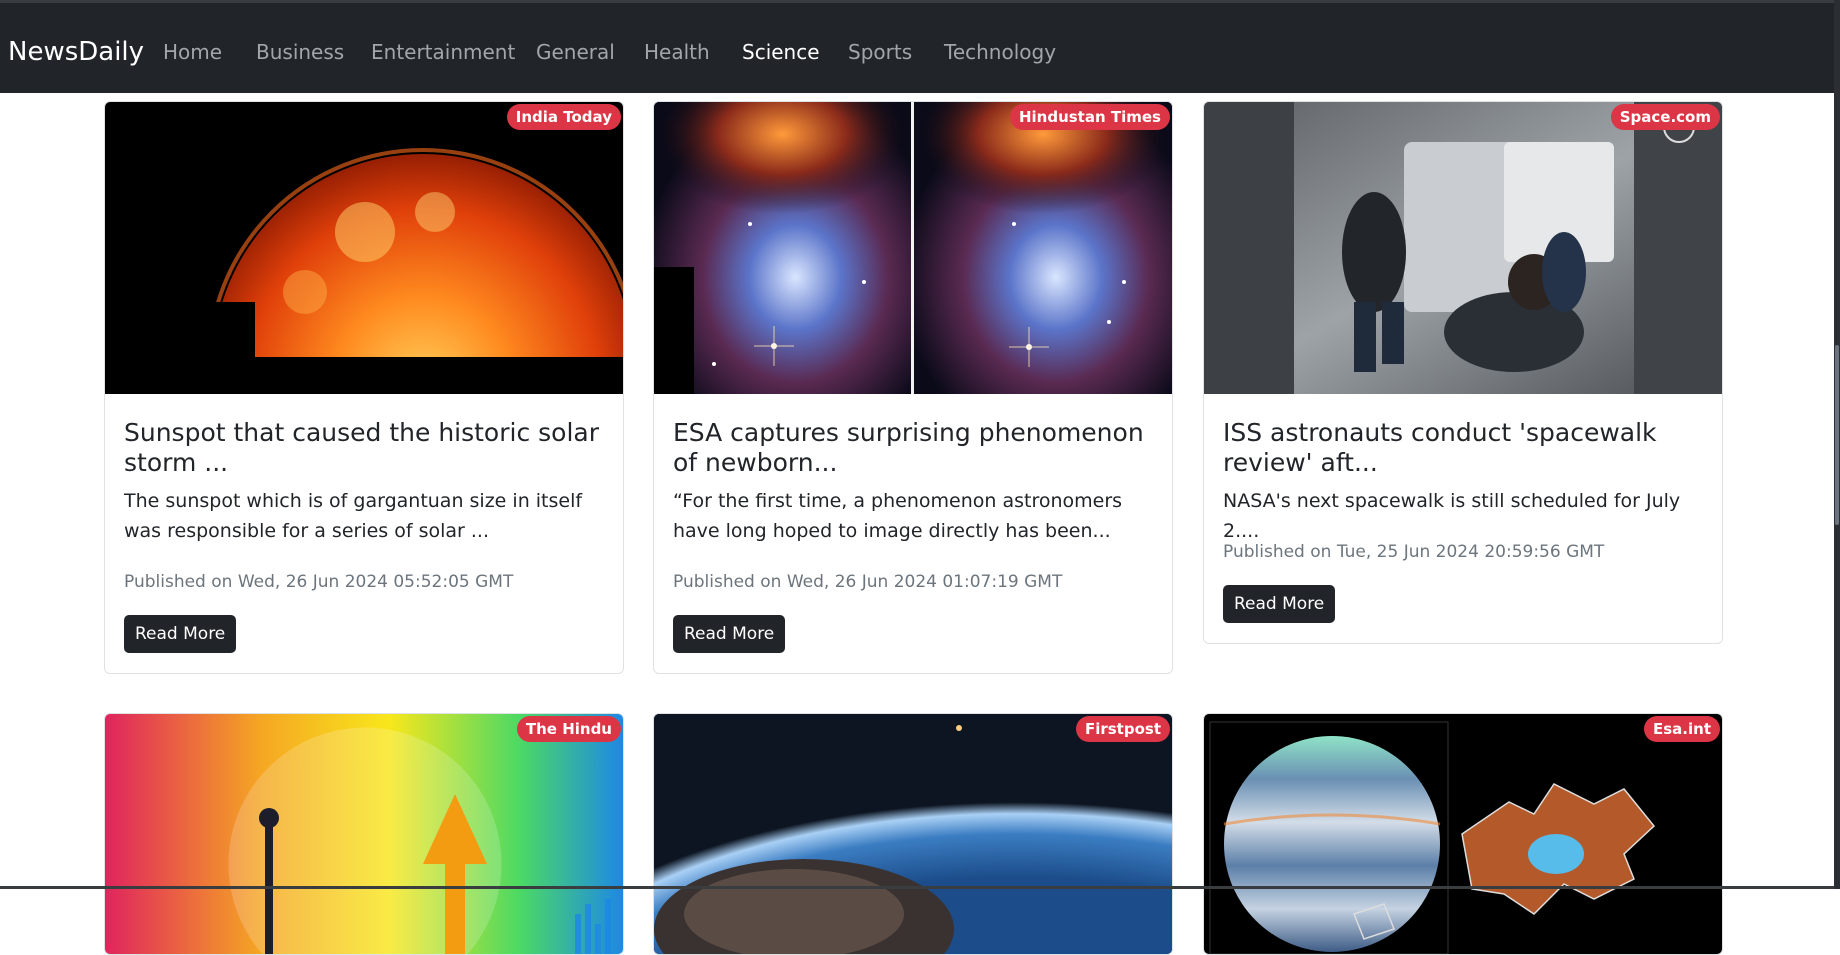  What do you see at coordinates (1000, 52) in the screenshot?
I see `nav-link-technology: Technology` at bounding box center [1000, 52].